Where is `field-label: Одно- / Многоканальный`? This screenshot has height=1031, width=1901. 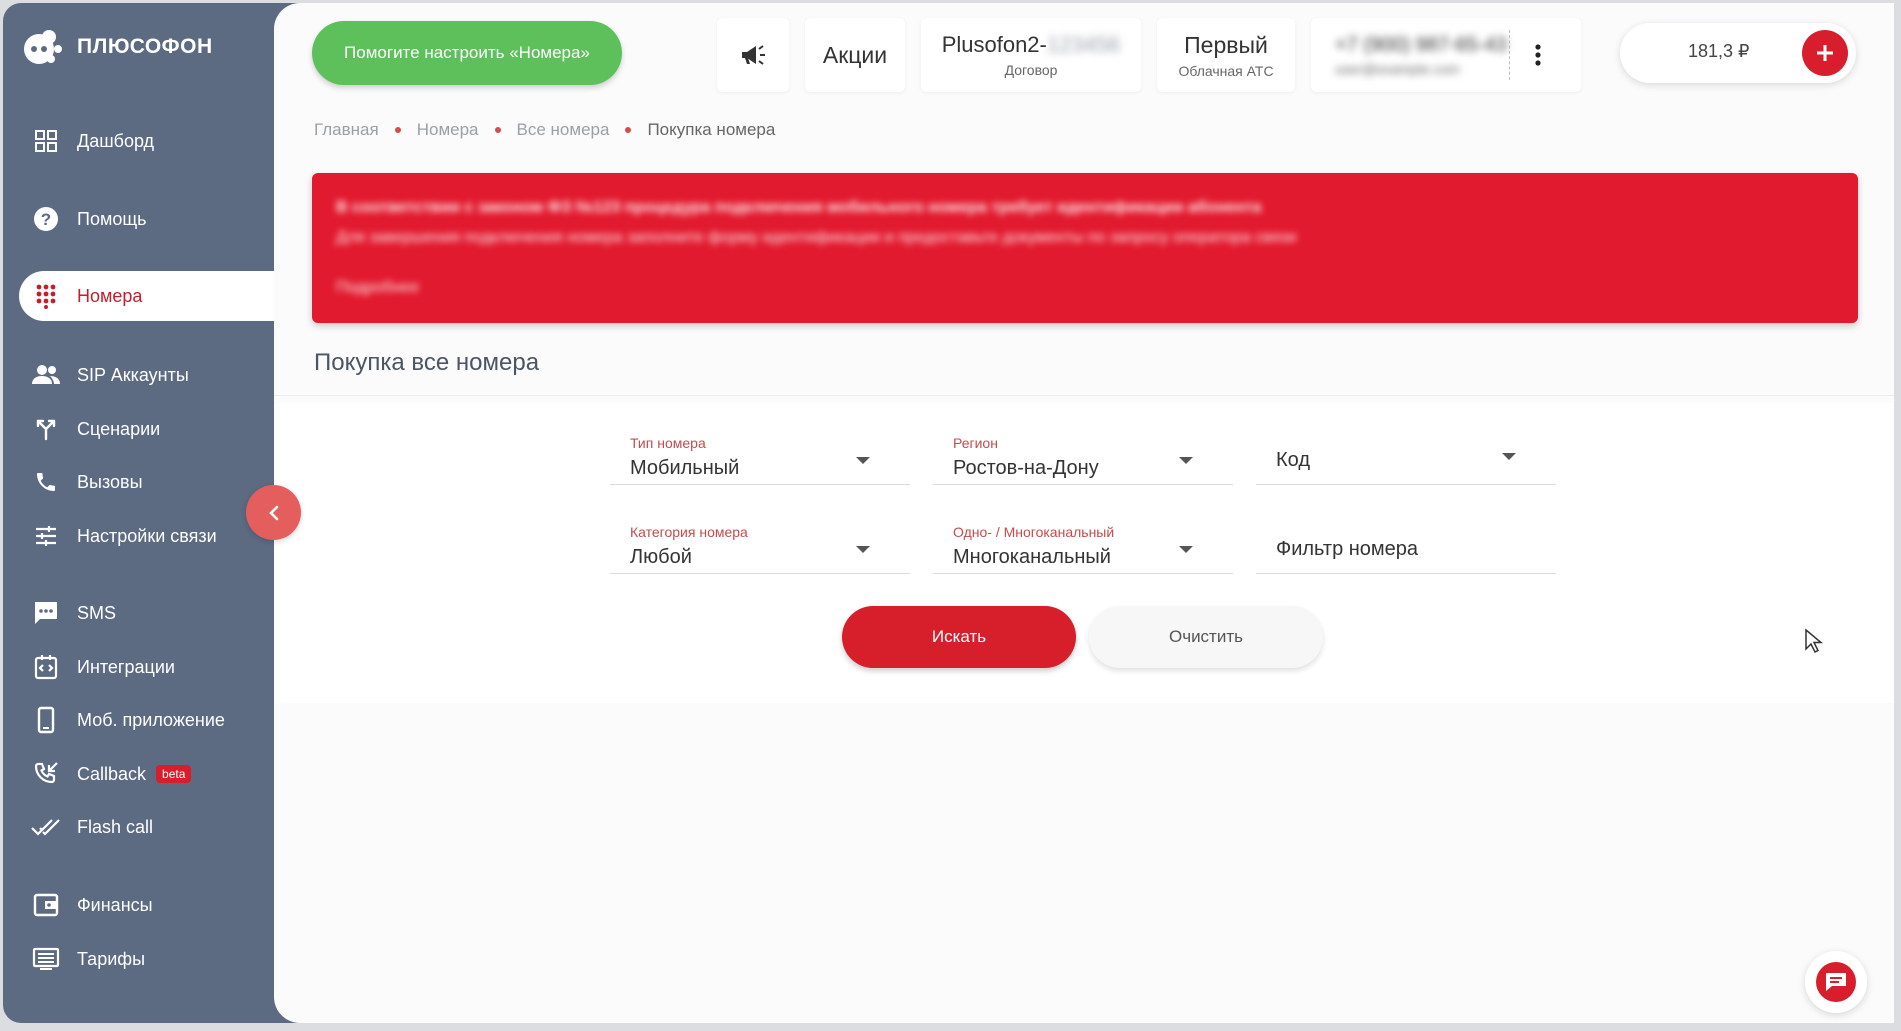 field-label: Одно- / Многоканальный is located at coordinates (1034, 532).